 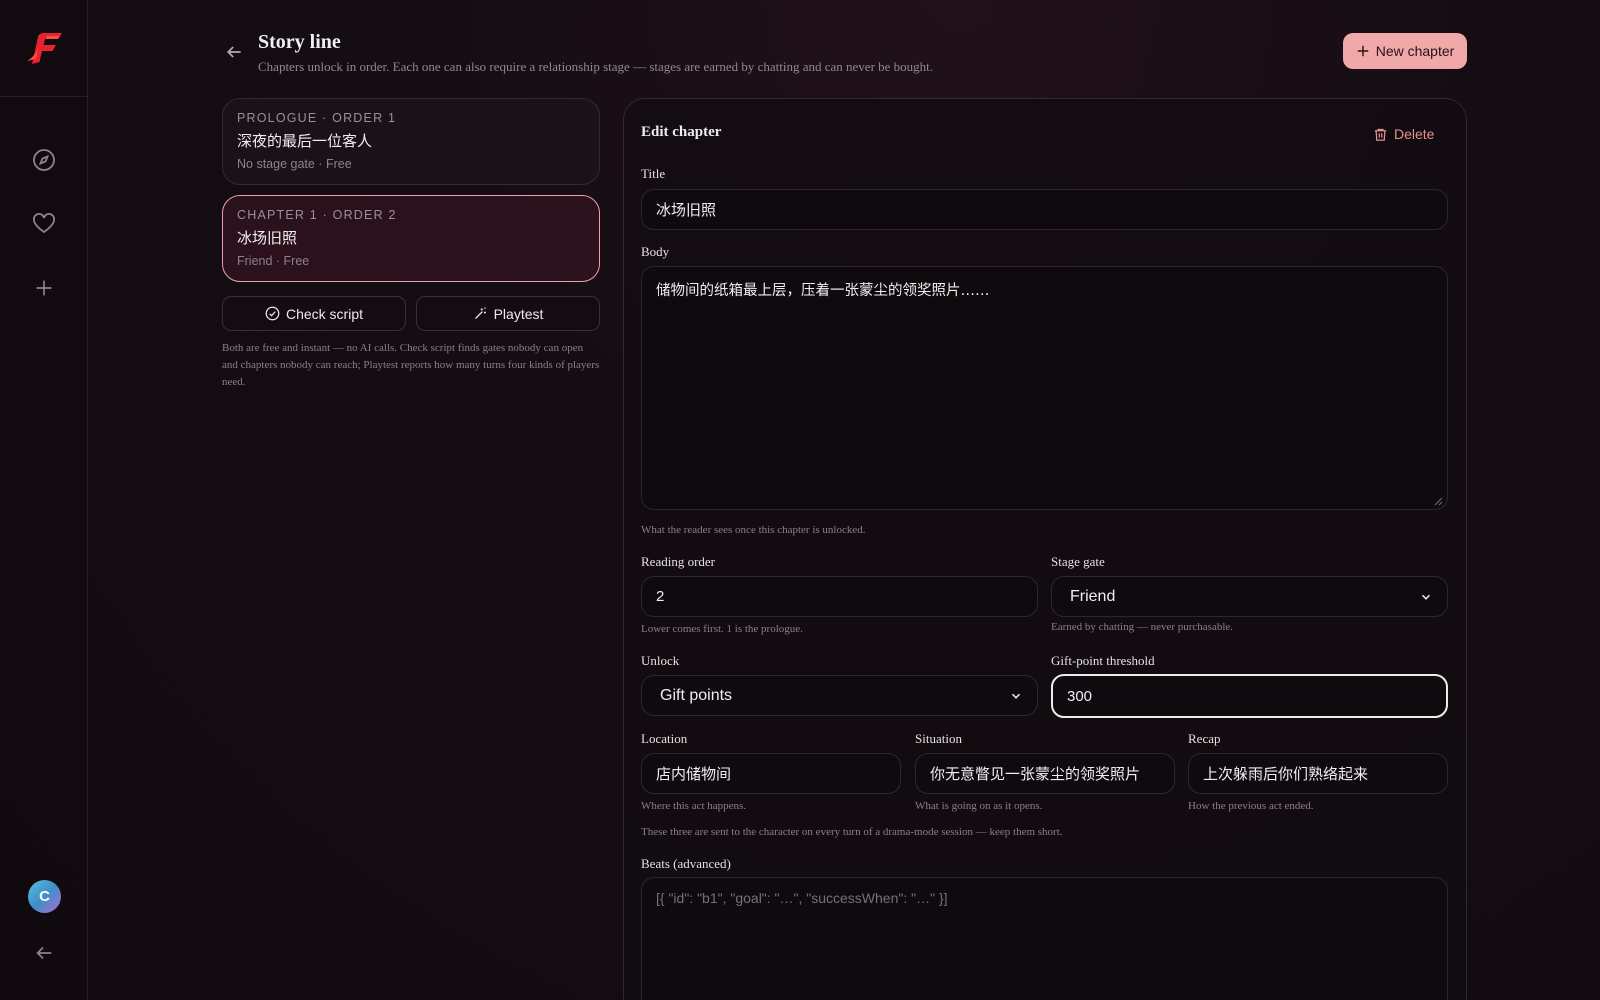 I want to click on chapter-kicker: CHAPTER 1 · ORDER 2, so click(x=317, y=215).